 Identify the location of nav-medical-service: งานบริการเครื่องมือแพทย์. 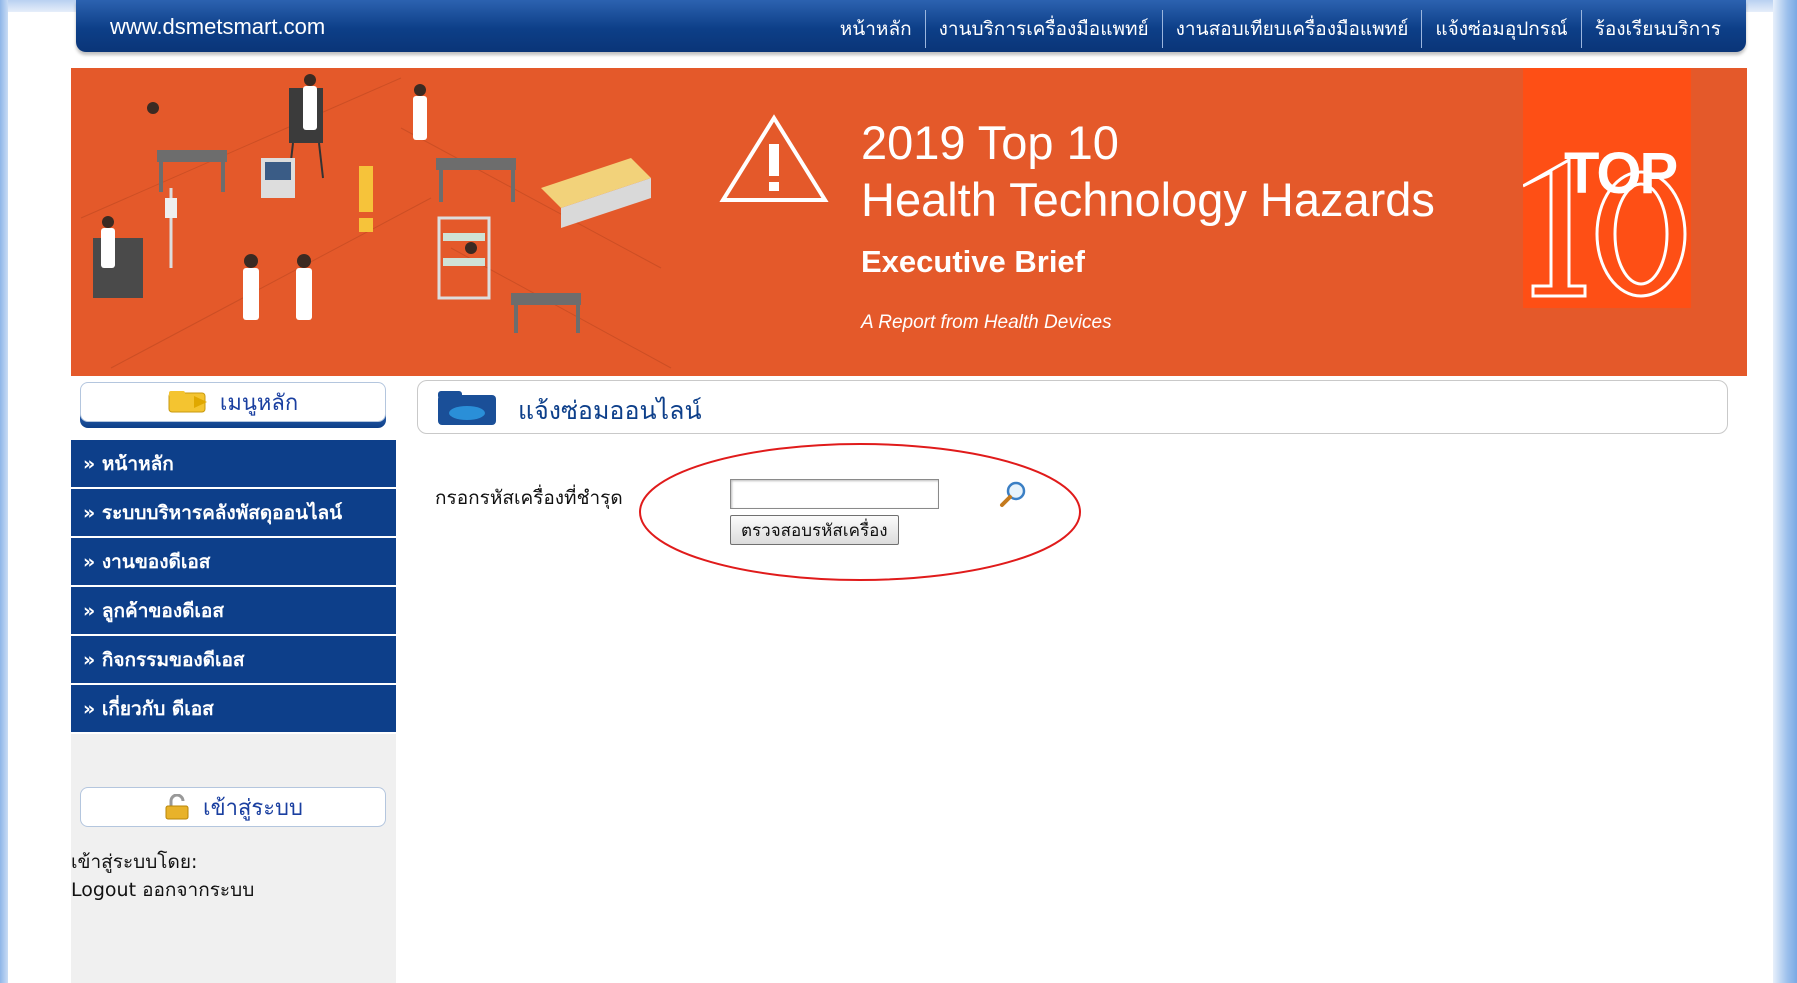
(1043, 29).